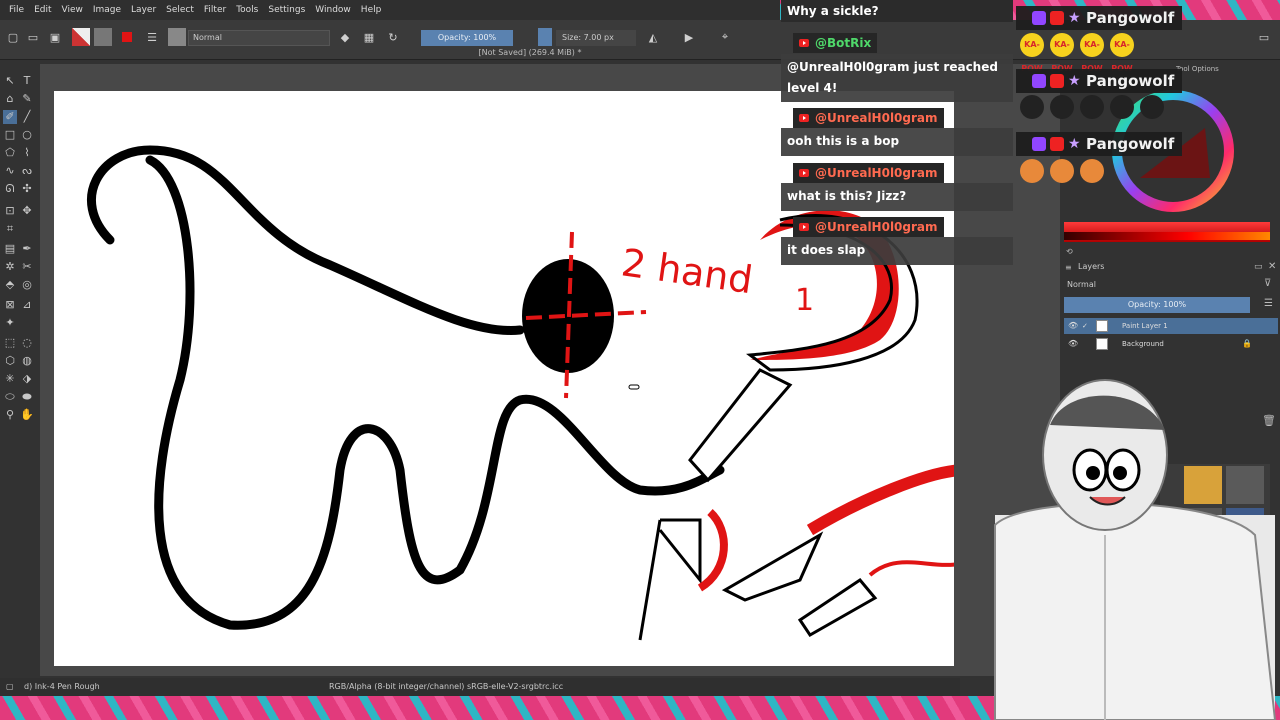 This screenshot has width=1280, height=720. Describe the element at coordinates (10, 117) in the screenshot. I see `freehand-brush-icon: ✐` at that location.